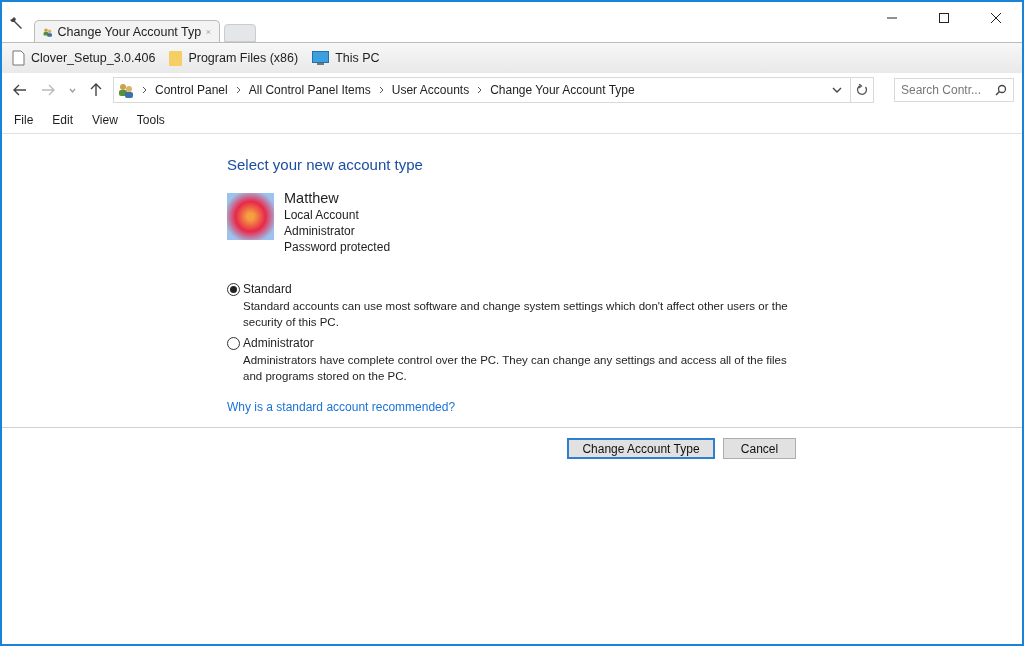  What do you see at coordinates (341, 407) in the screenshot?
I see `help-link: Why is a standard account recommended?` at bounding box center [341, 407].